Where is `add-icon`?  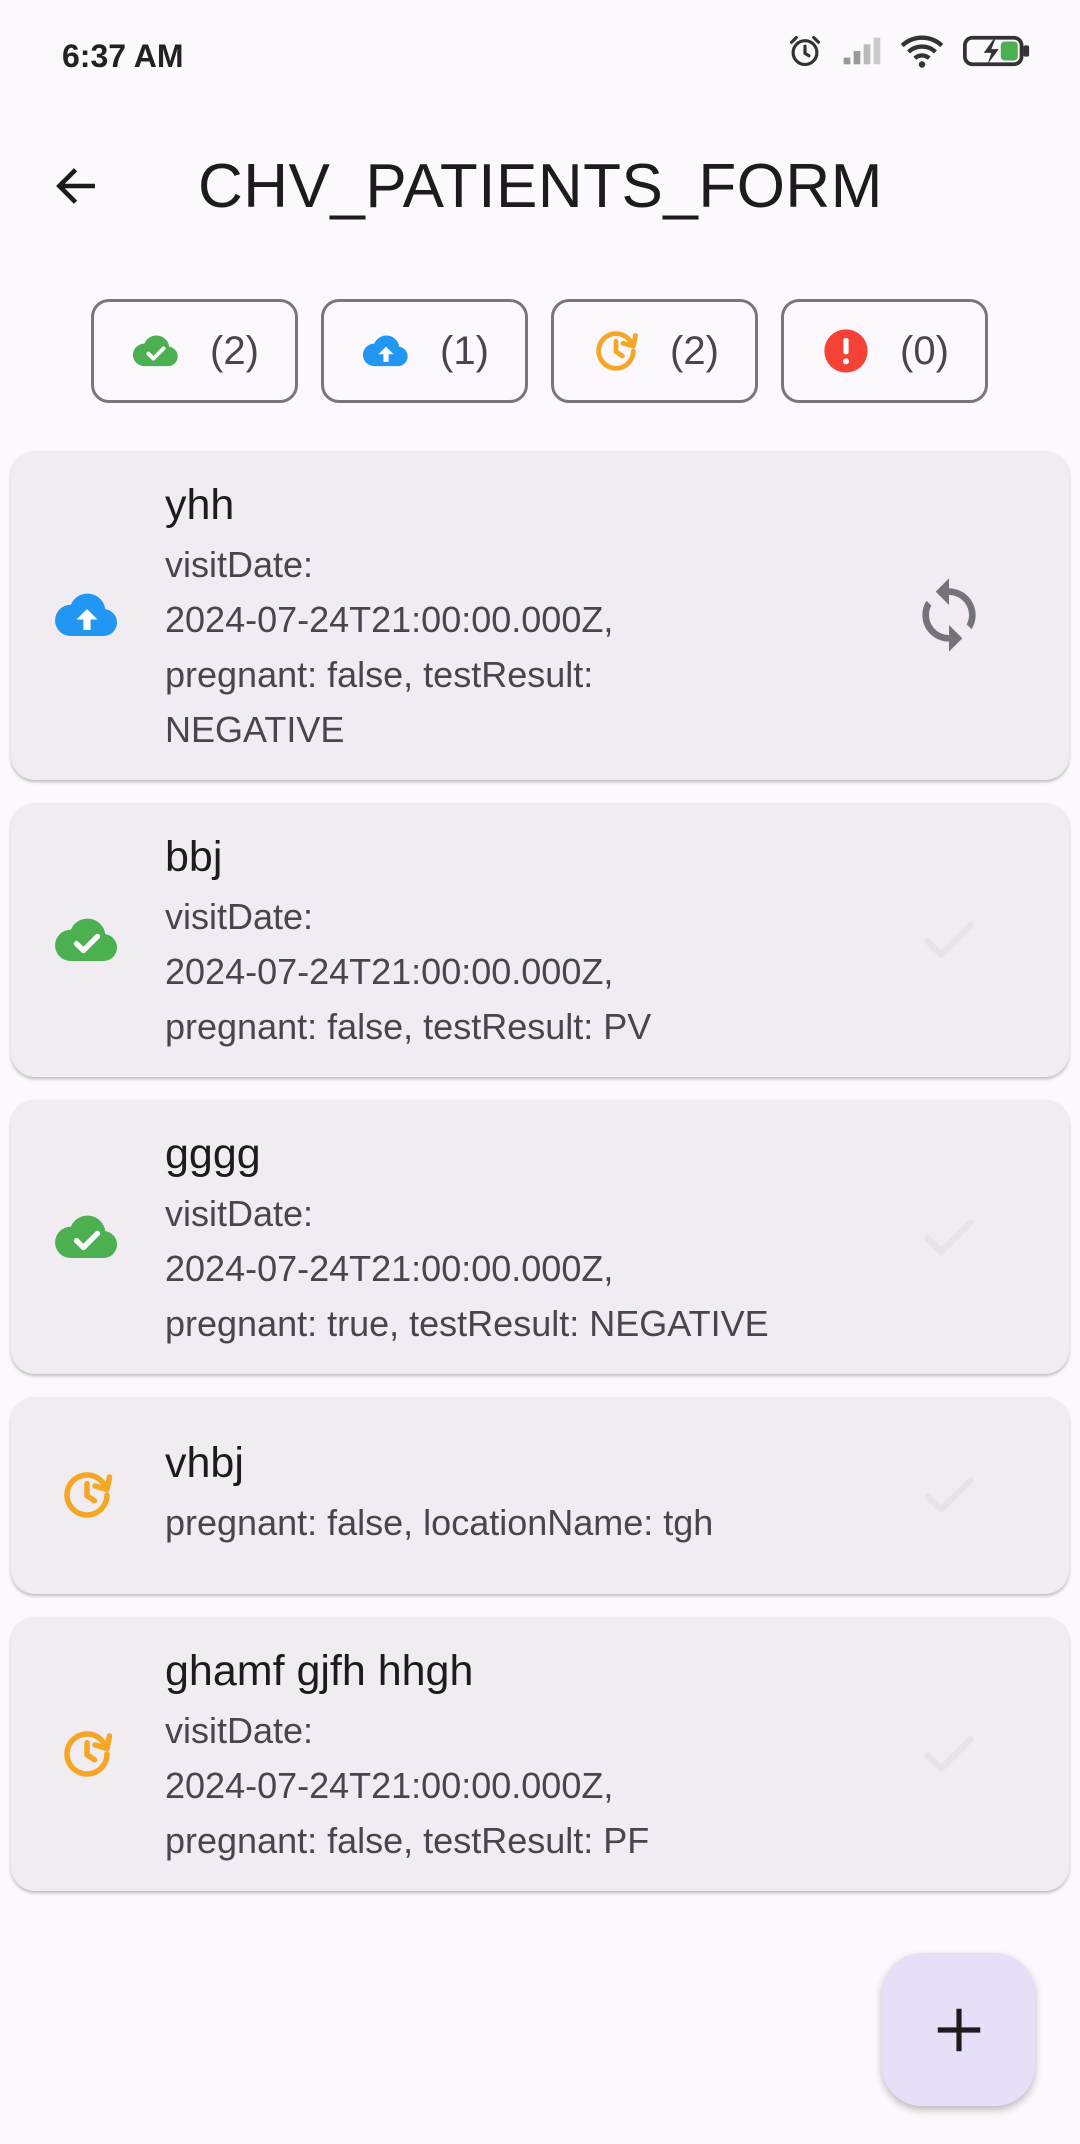 add-icon is located at coordinates (958, 2029).